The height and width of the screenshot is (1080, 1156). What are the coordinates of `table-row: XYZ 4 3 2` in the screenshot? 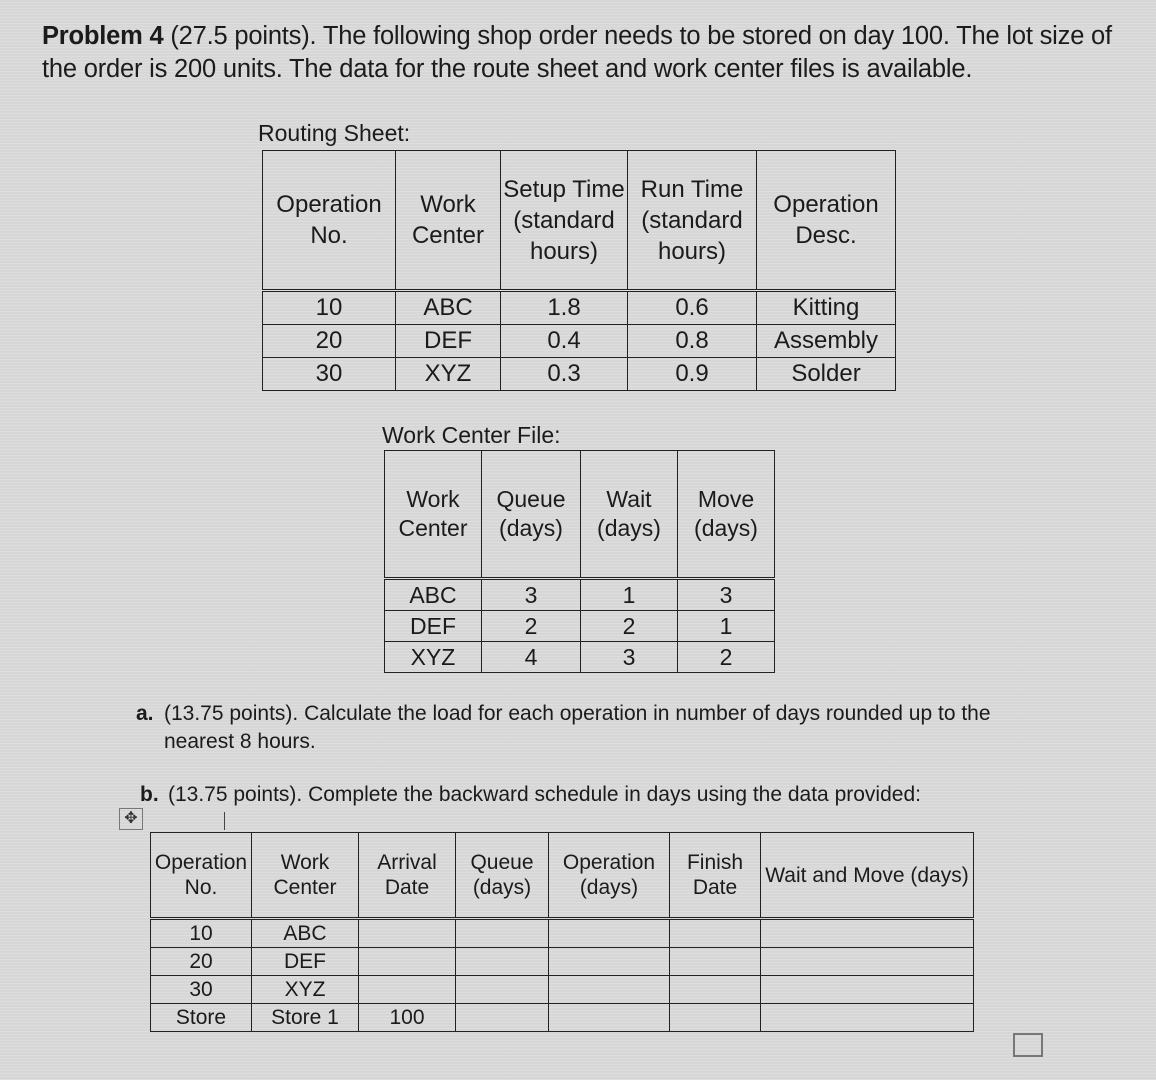 It's located at (579, 657).